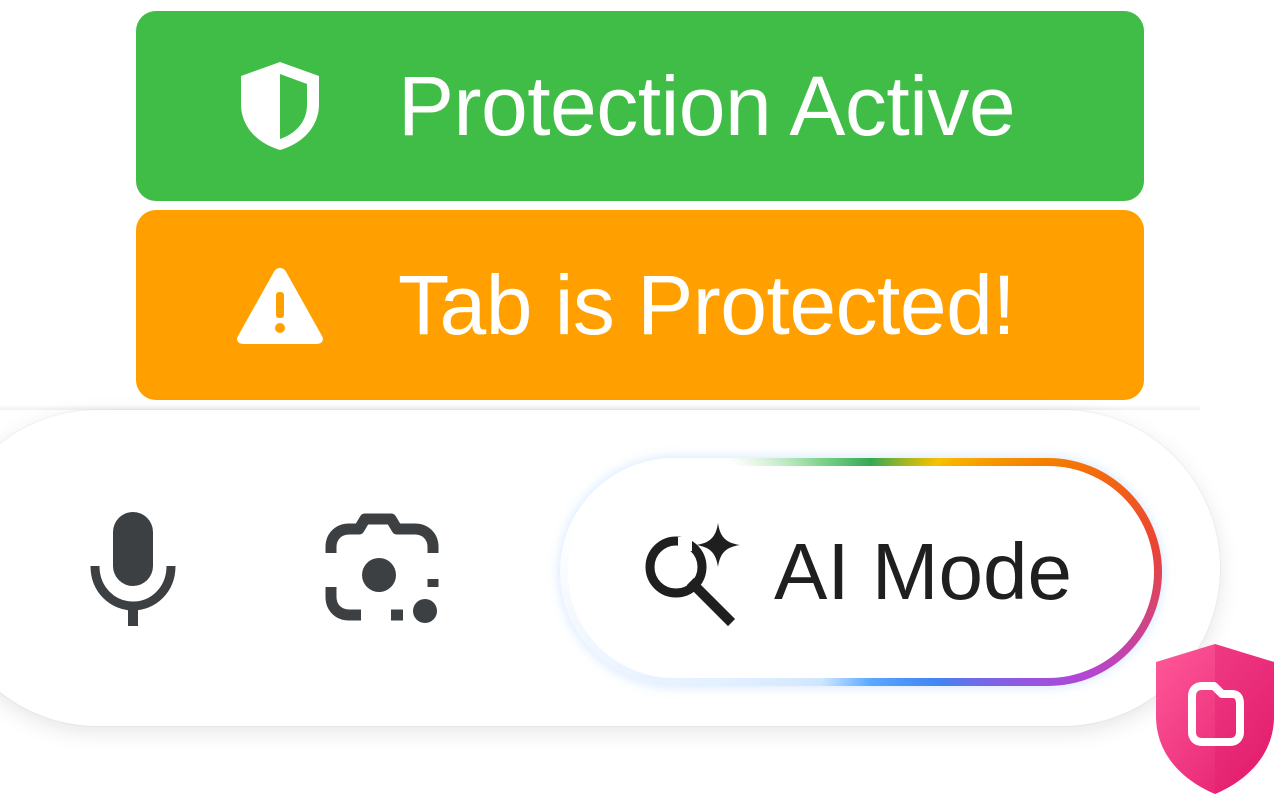 Image resolution: width=1280 pixels, height=800 pixels. I want to click on camera-lens-icon, so click(383, 571).